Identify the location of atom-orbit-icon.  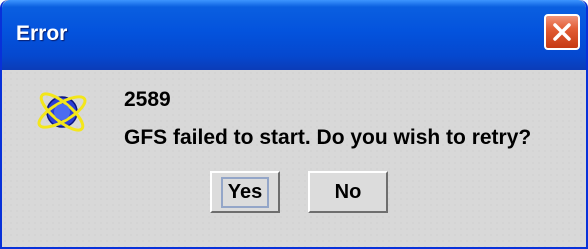
(62, 112).